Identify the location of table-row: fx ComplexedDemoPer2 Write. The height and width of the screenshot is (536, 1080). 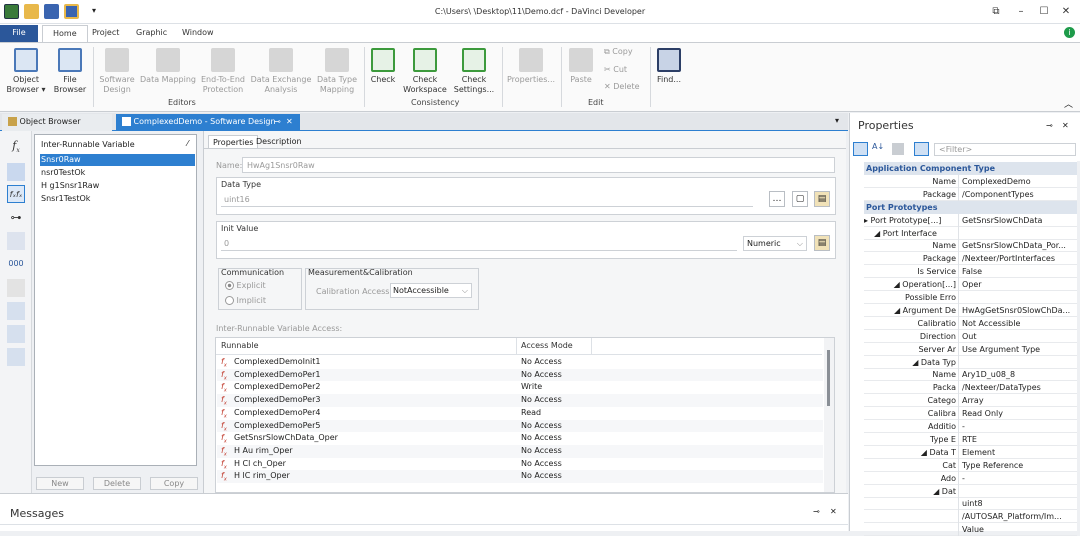
(520, 387).